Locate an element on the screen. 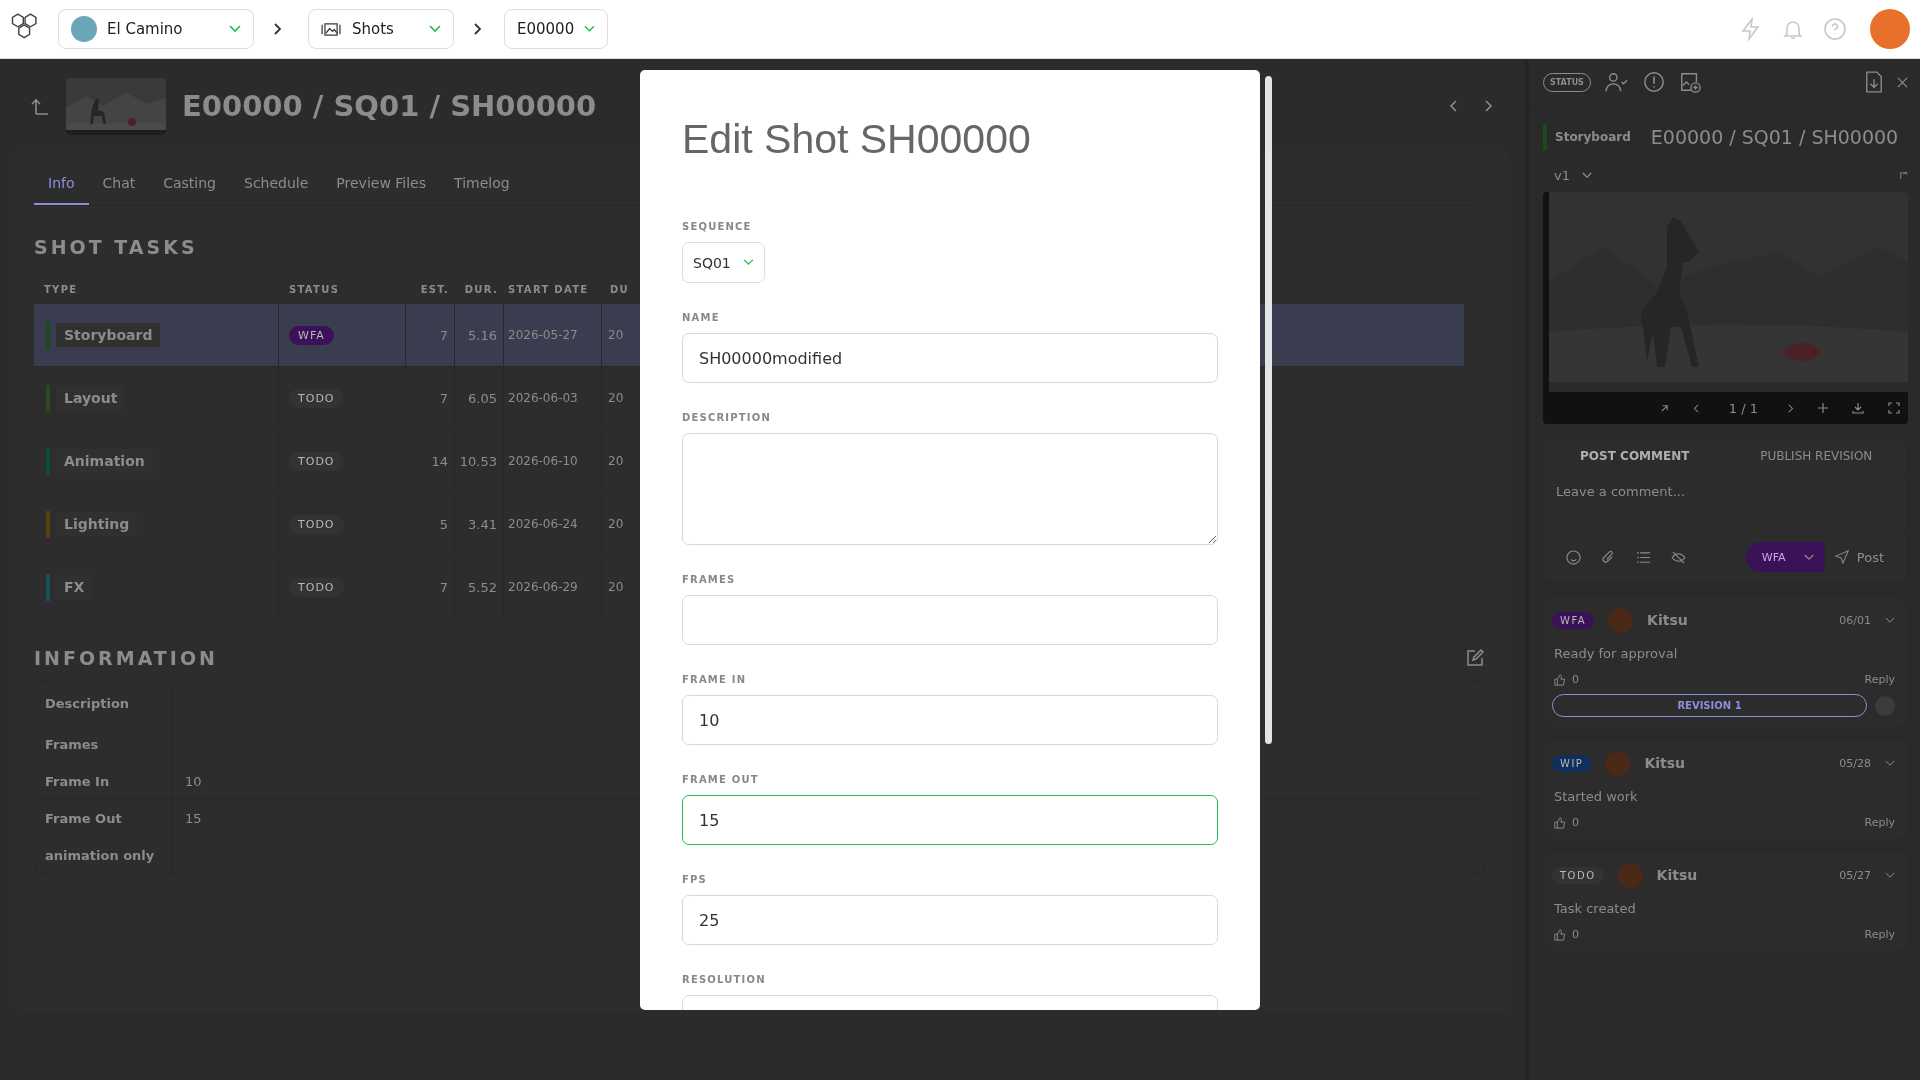 This screenshot has width=1920, height=1080. comment-text: Started work is located at coordinates (1596, 796).